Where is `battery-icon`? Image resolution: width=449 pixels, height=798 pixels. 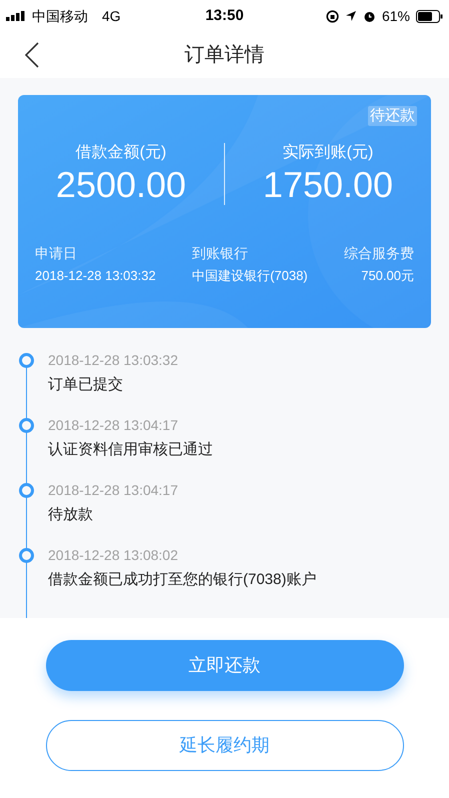 battery-icon is located at coordinates (429, 16).